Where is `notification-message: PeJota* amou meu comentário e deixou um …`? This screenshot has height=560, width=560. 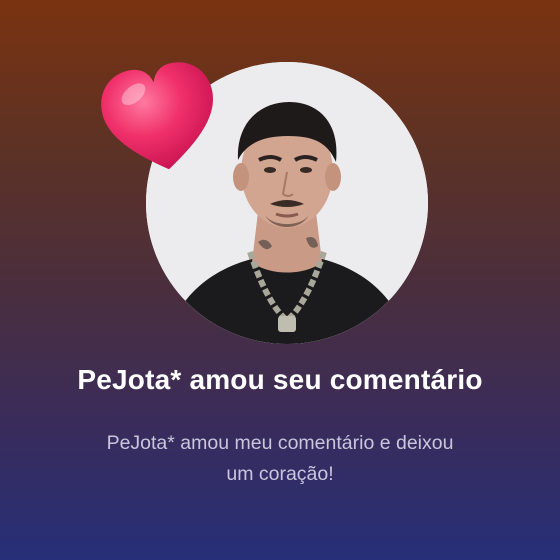
notification-message: PeJota* amou meu comentário e deixou um … is located at coordinates (280, 459).